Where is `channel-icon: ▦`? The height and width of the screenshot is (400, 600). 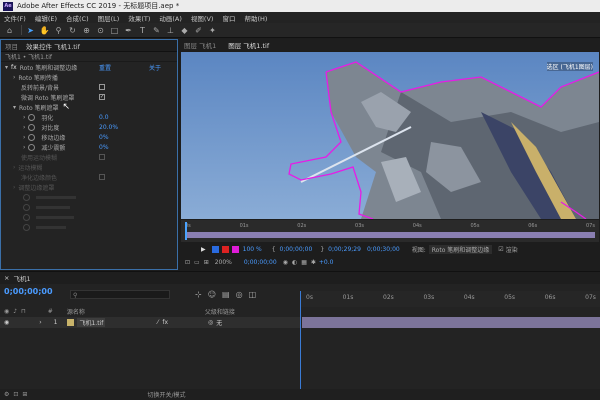 channel-icon: ▦ is located at coordinates (304, 262).